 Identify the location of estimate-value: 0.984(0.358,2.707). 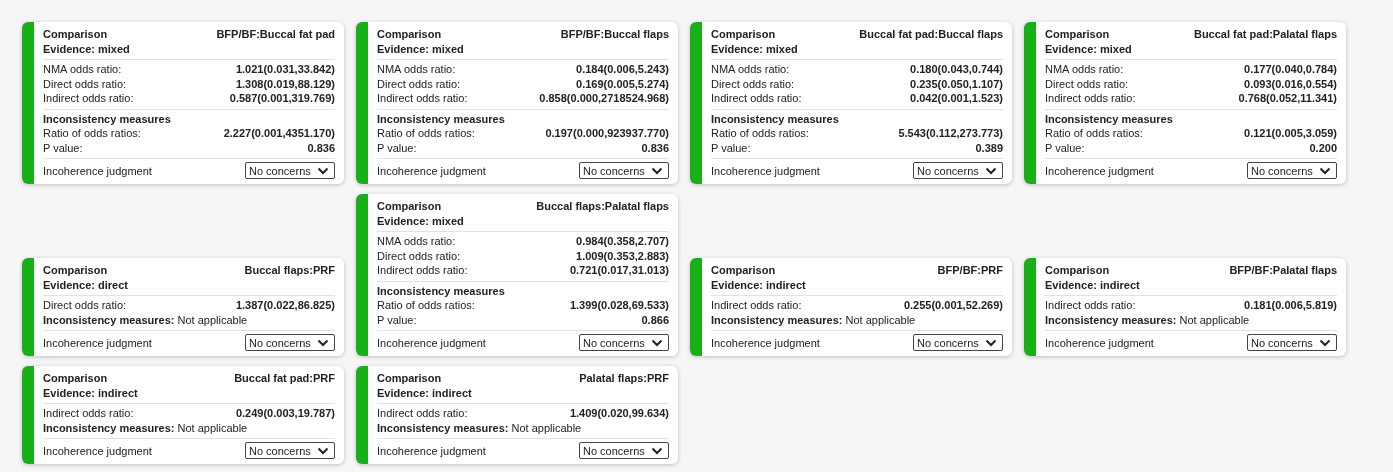
(622, 241).